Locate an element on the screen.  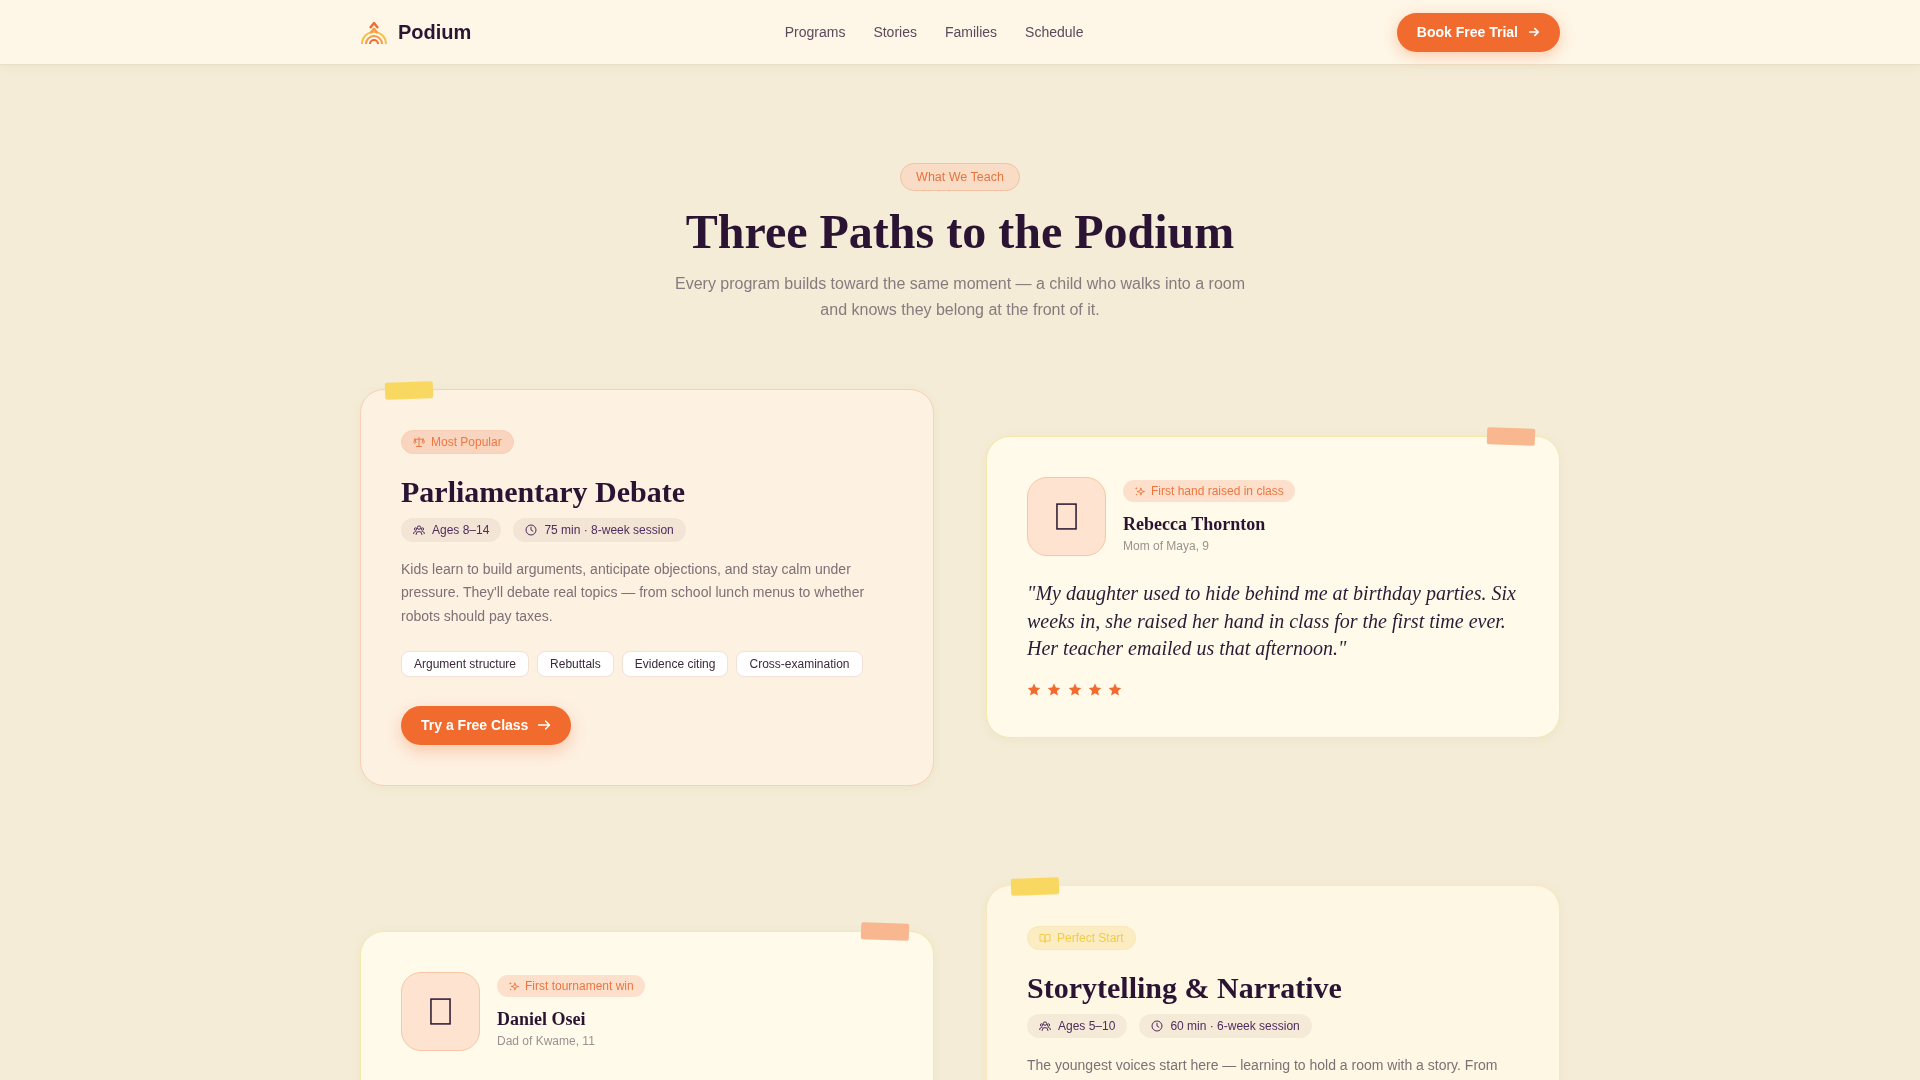
section-subtitle: Every program builds toward the same moment — a child who walks into a room and knows they belong at the front of it. is located at coordinates (960, 297).